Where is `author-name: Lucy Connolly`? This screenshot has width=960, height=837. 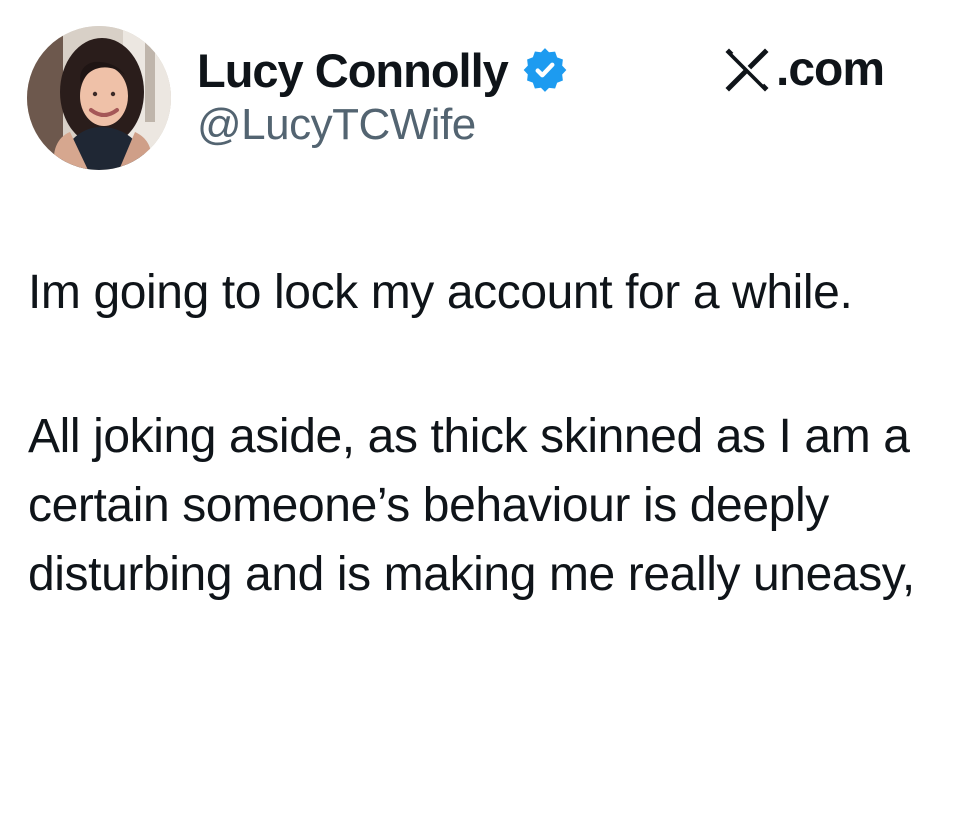 author-name: Lucy Connolly is located at coordinates (353, 70).